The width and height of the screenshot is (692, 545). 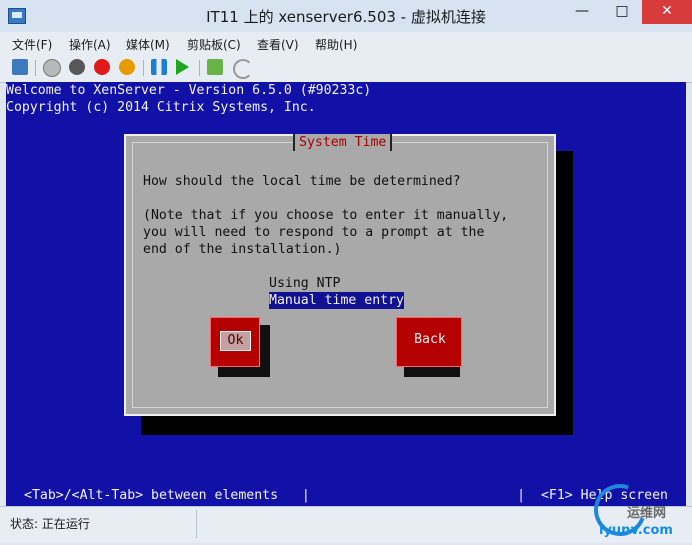 What do you see at coordinates (667, 12) in the screenshot?
I see `close-button: ✕` at bounding box center [667, 12].